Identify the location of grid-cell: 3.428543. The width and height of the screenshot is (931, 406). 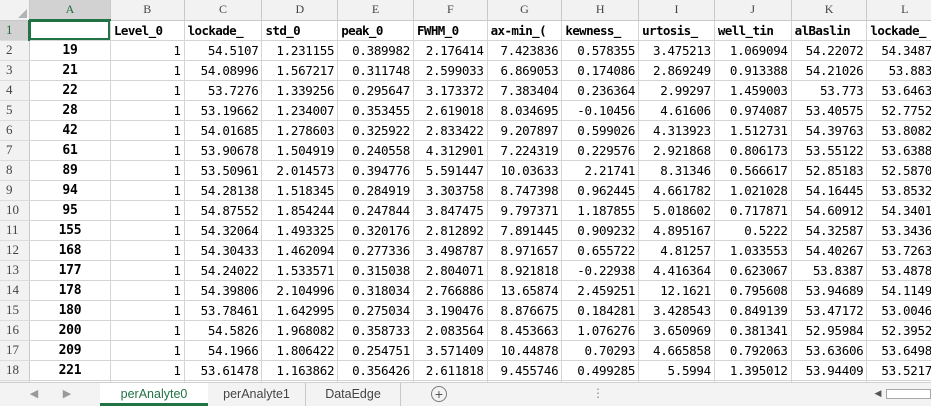
(676, 310).